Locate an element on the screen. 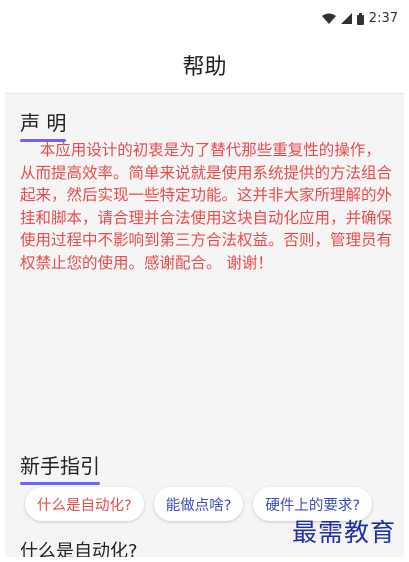 The image size is (409, 562). chip-what-is-automation: 什么是自动化? is located at coordinates (84, 504).